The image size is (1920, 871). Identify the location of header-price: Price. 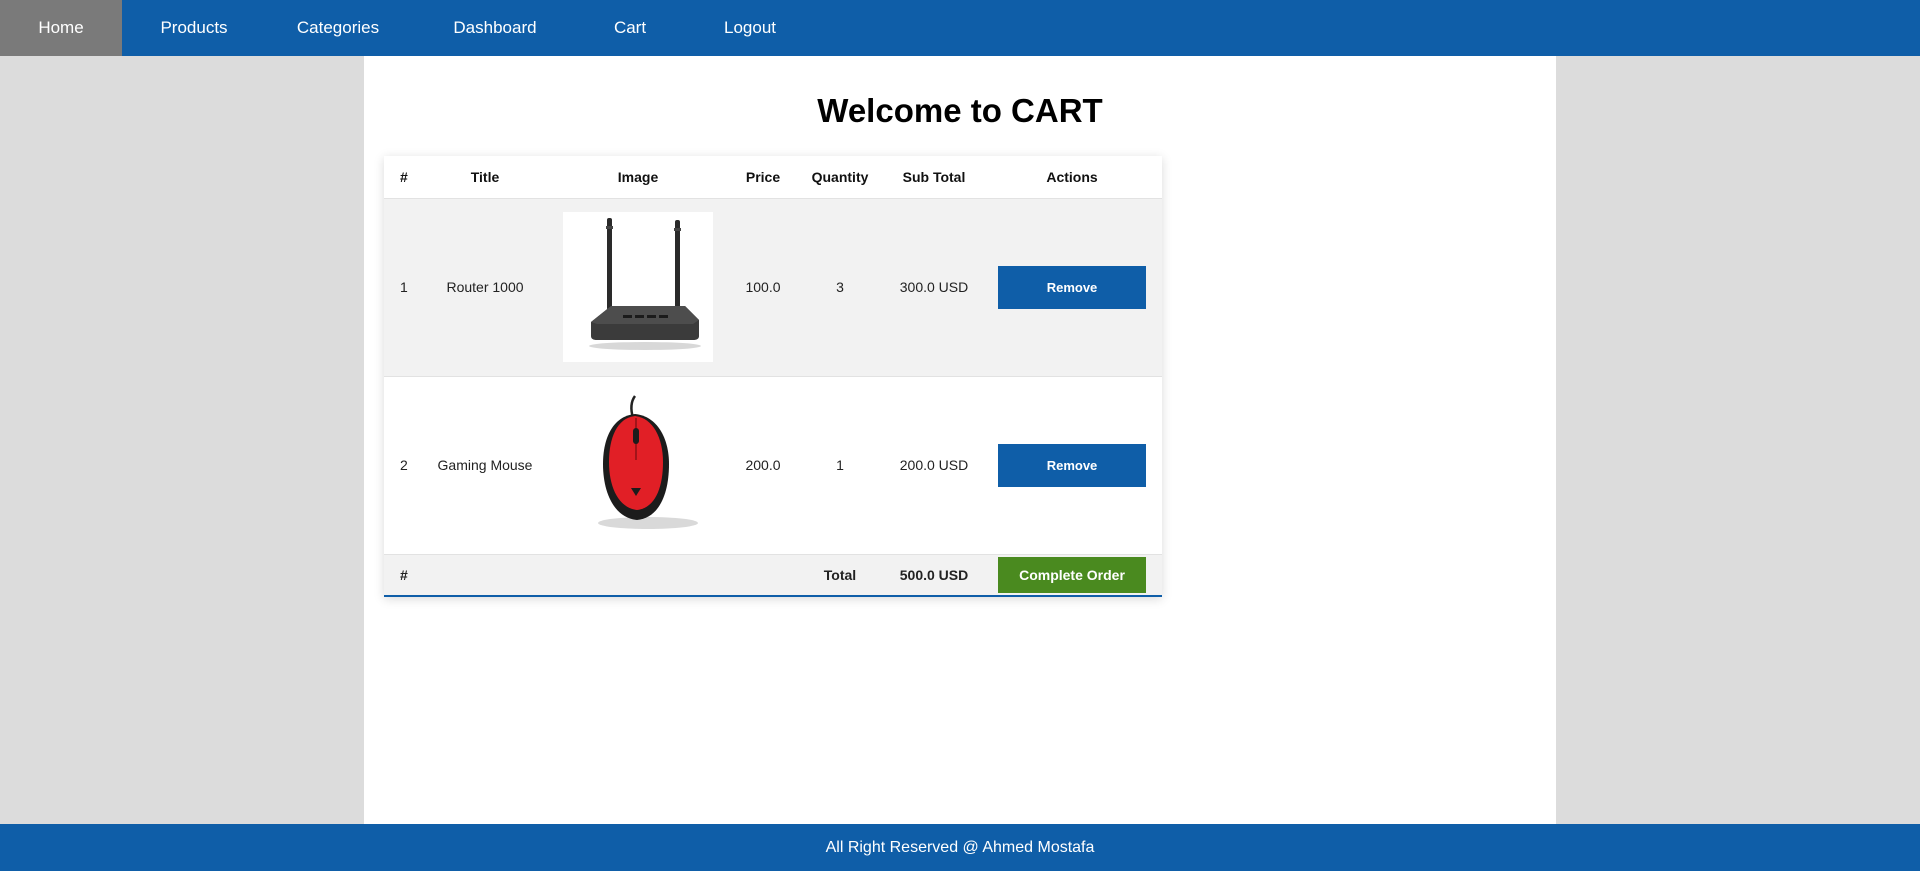
(763, 177).